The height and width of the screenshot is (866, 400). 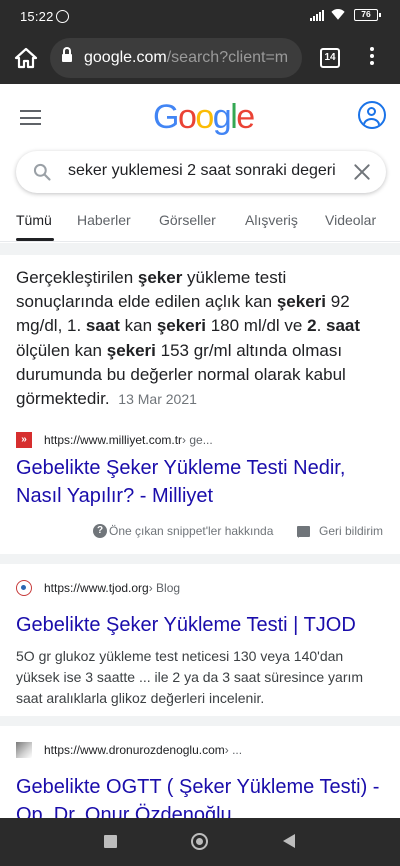 What do you see at coordinates (24, 440) in the screenshot?
I see `milliyet-favicon-icon: »` at bounding box center [24, 440].